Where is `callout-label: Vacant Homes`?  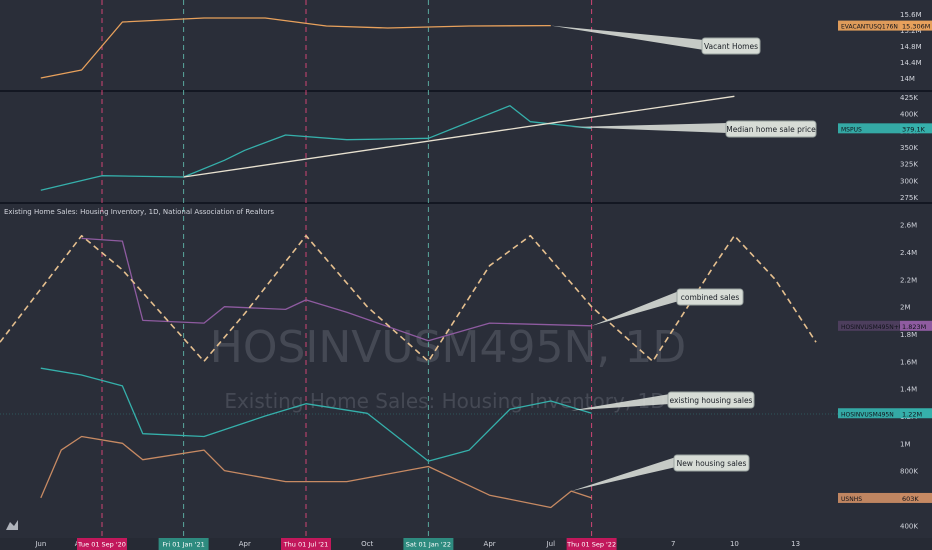 callout-label: Vacant Homes is located at coordinates (731, 46).